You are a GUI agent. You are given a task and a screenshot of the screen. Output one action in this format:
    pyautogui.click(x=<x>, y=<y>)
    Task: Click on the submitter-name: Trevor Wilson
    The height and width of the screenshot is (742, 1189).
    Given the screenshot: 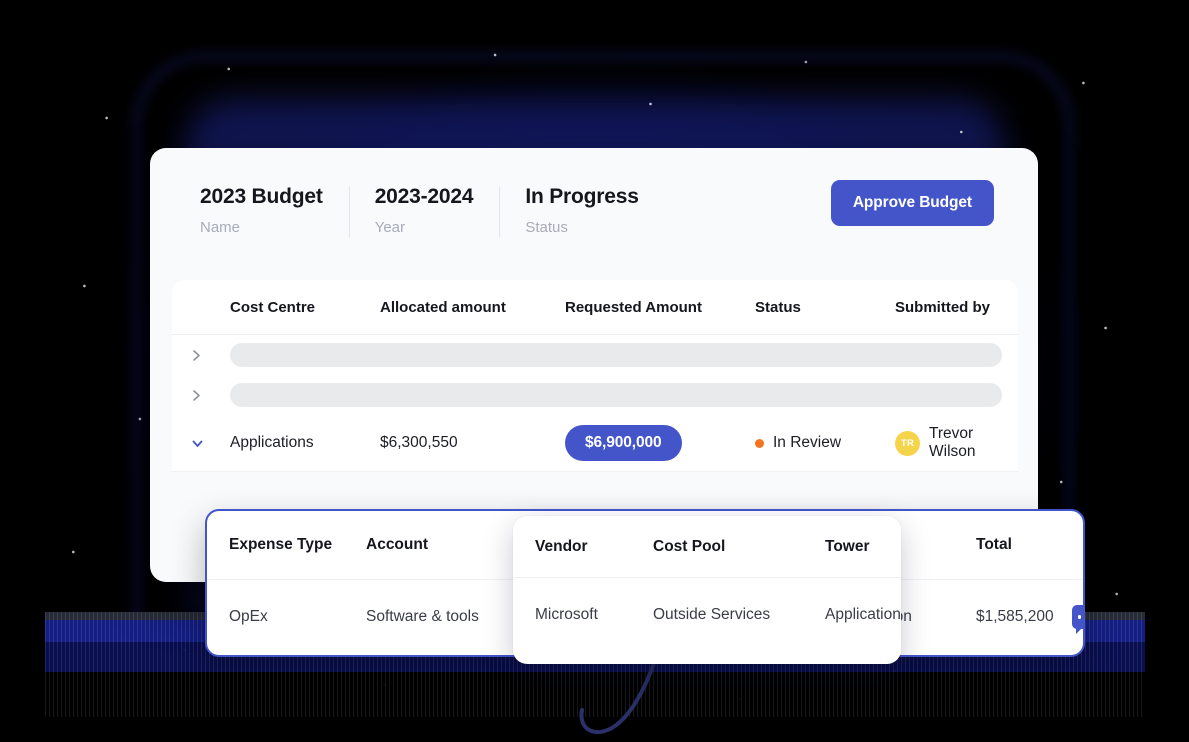 What is the action you would take?
    pyautogui.click(x=952, y=442)
    